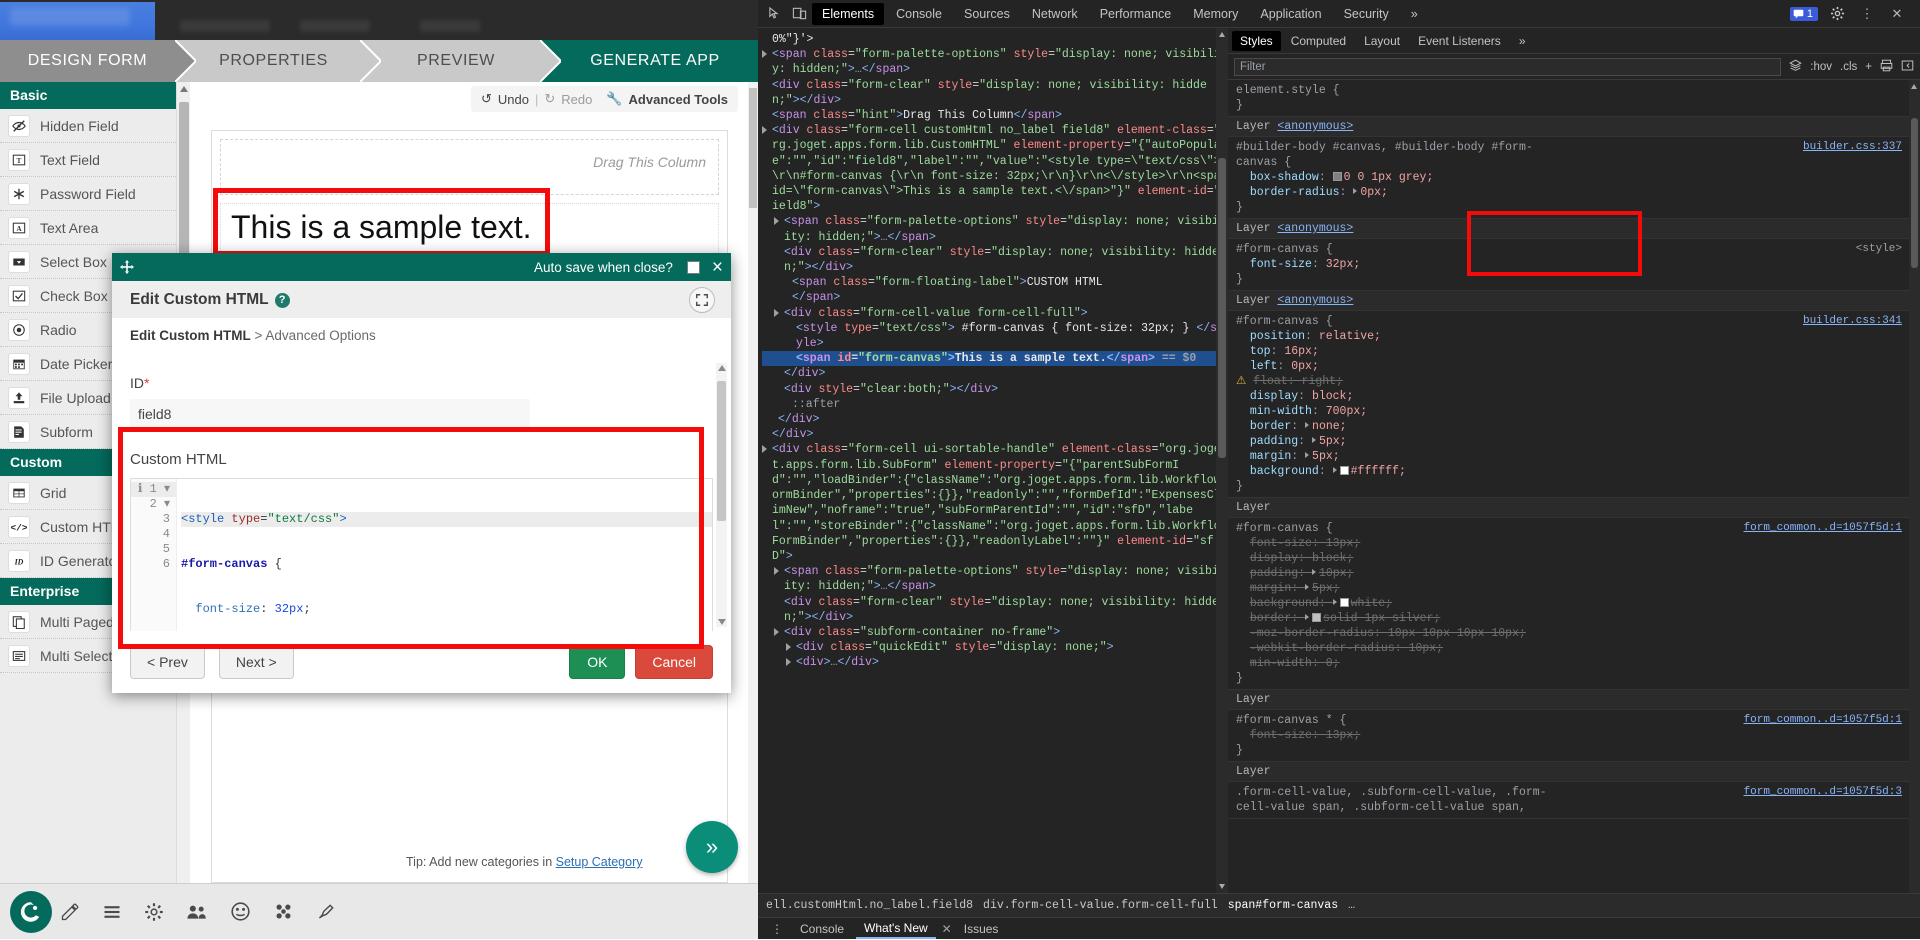 This screenshot has width=1920, height=940. I want to click on layers-icon, so click(1796, 67).